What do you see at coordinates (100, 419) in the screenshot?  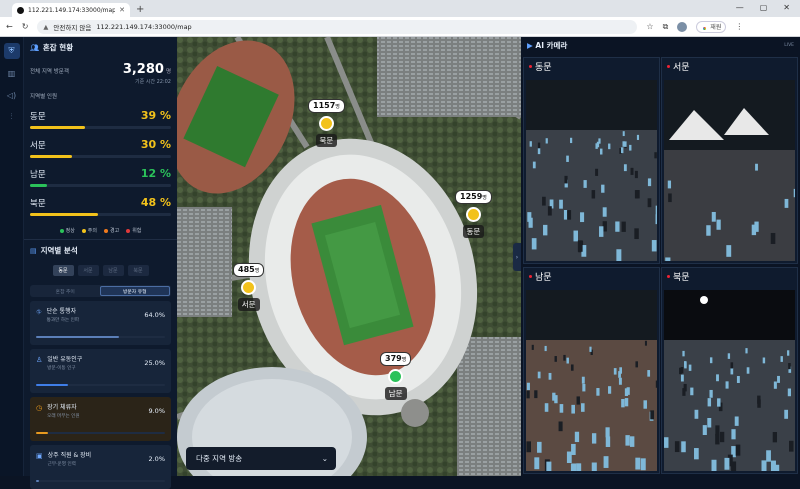 I see `visitor-type-card: ◷ 장기 체류자 오래 머무는 인원 9.0%` at bounding box center [100, 419].